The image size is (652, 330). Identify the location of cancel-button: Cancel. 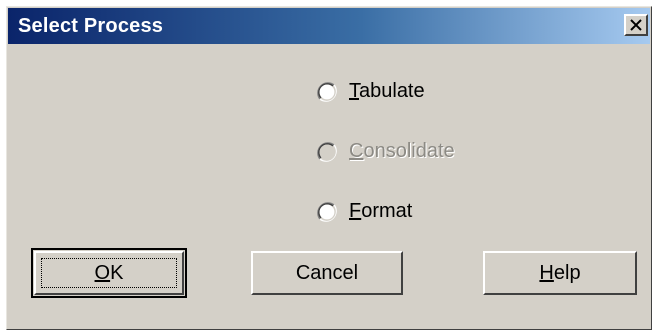
(327, 273).